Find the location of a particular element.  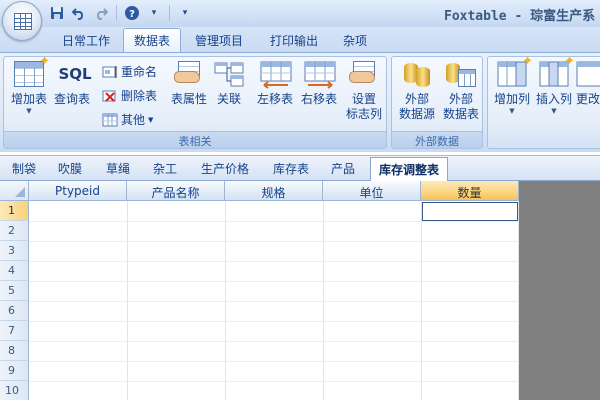

query-table-button: SQL 查询表 is located at coordinates (72, 84).